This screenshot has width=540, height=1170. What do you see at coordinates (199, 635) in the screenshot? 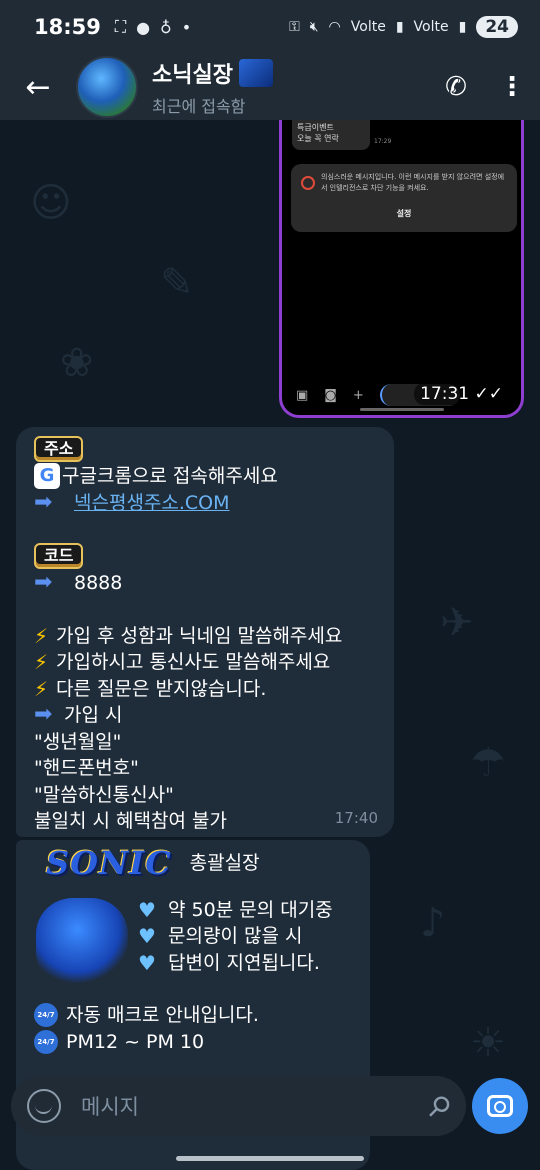
I see `rule-1: 가입 후 성함과 닉네임 말씀해주세요` at bounding box center [199, 635].